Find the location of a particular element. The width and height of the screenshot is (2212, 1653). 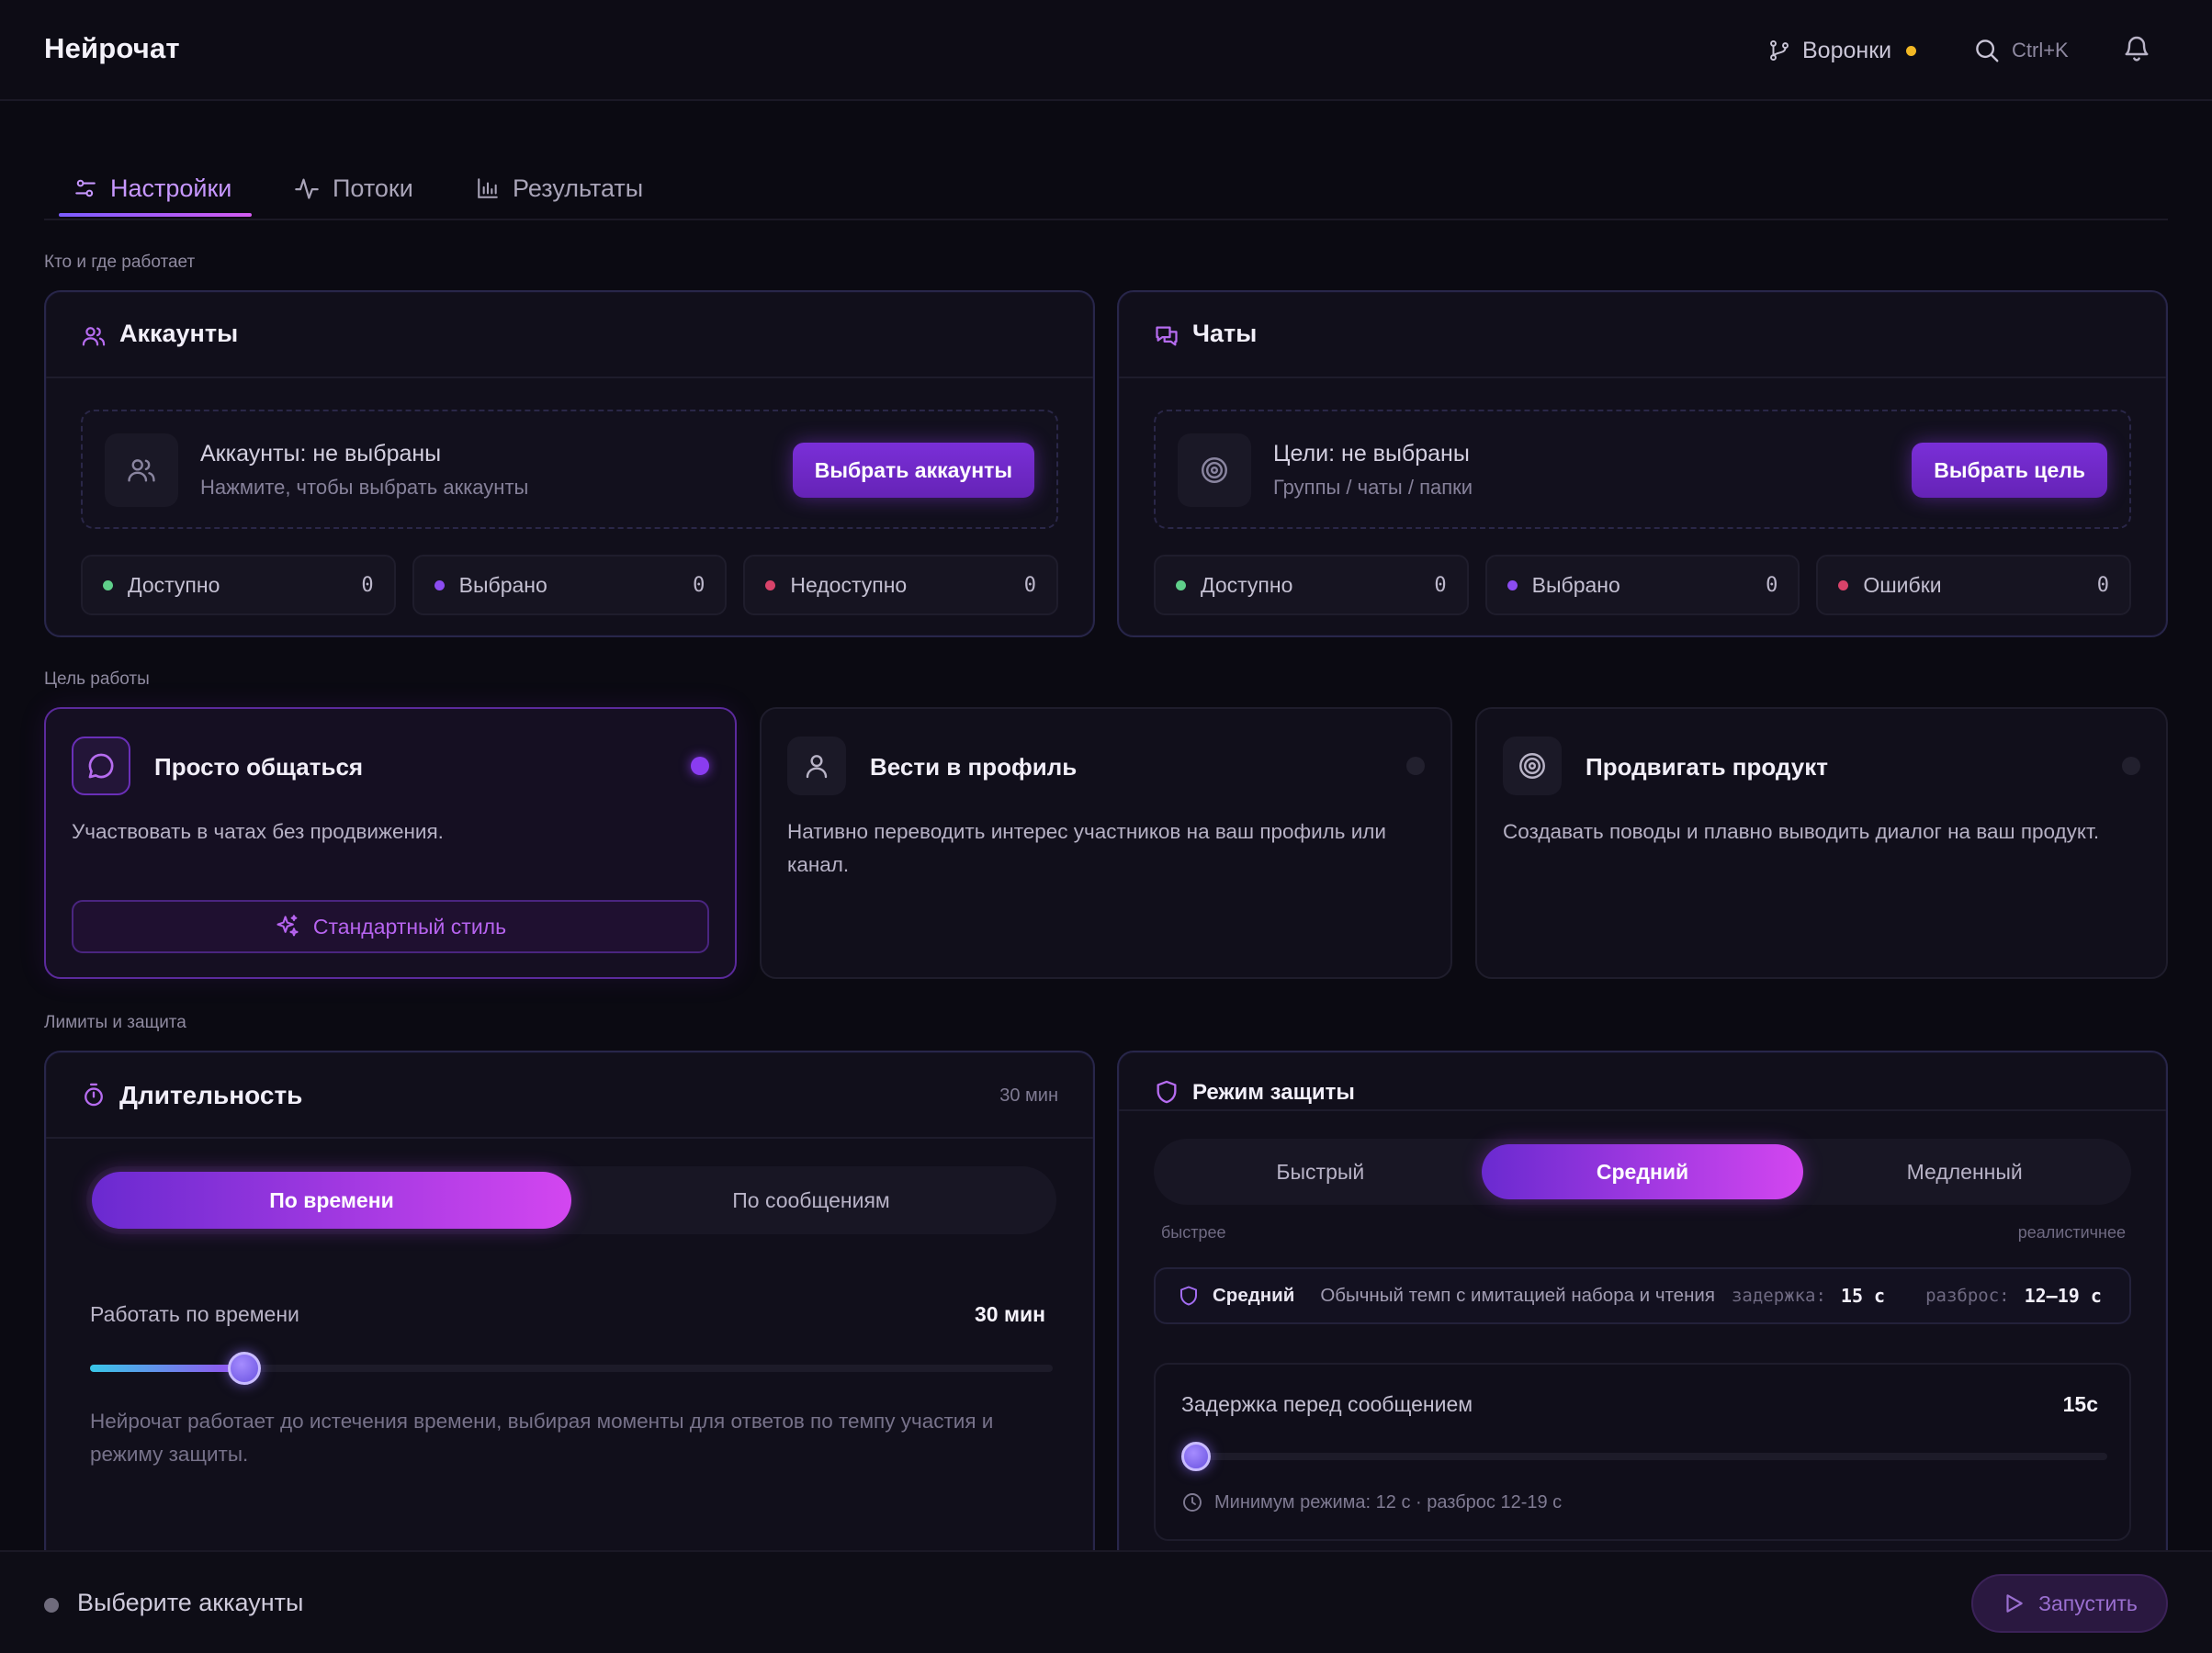

tab-streams: Потоки is located at coordinates (353, 188).